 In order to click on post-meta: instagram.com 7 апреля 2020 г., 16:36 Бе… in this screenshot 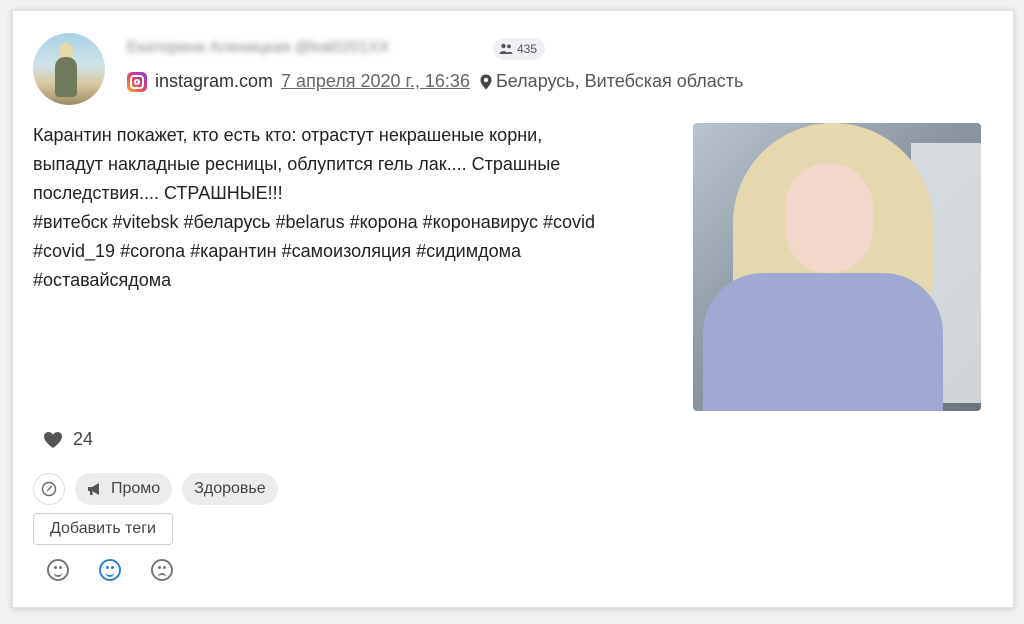, I will do `click(435, 81)`.